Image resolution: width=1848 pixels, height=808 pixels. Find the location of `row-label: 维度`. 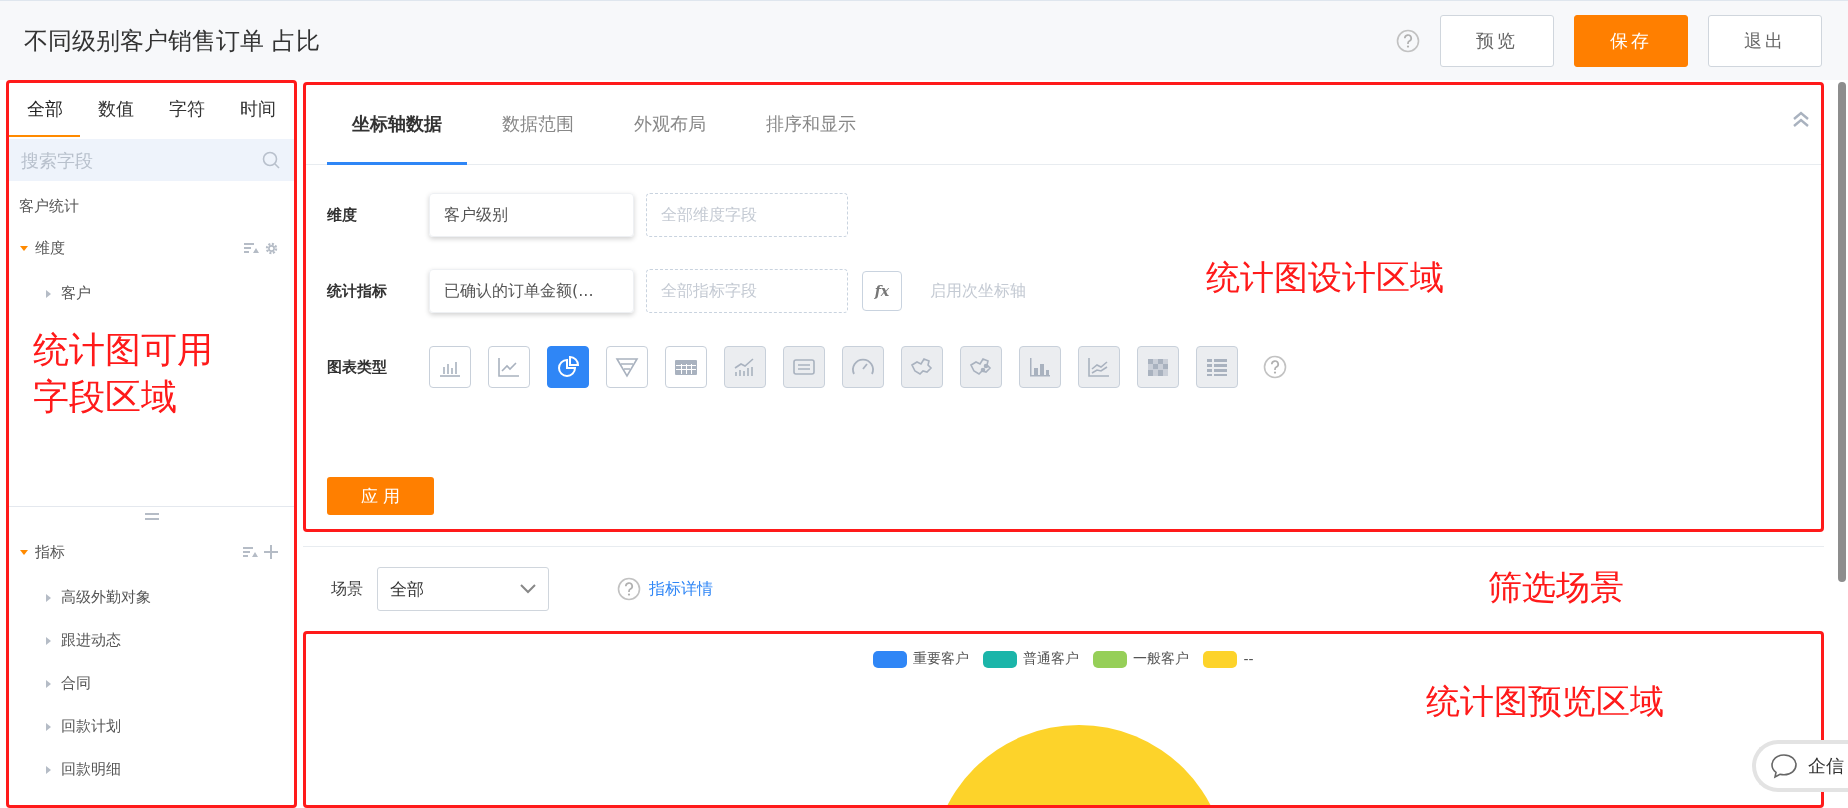

row-label: 维度 is located at coordinates (342, 215).